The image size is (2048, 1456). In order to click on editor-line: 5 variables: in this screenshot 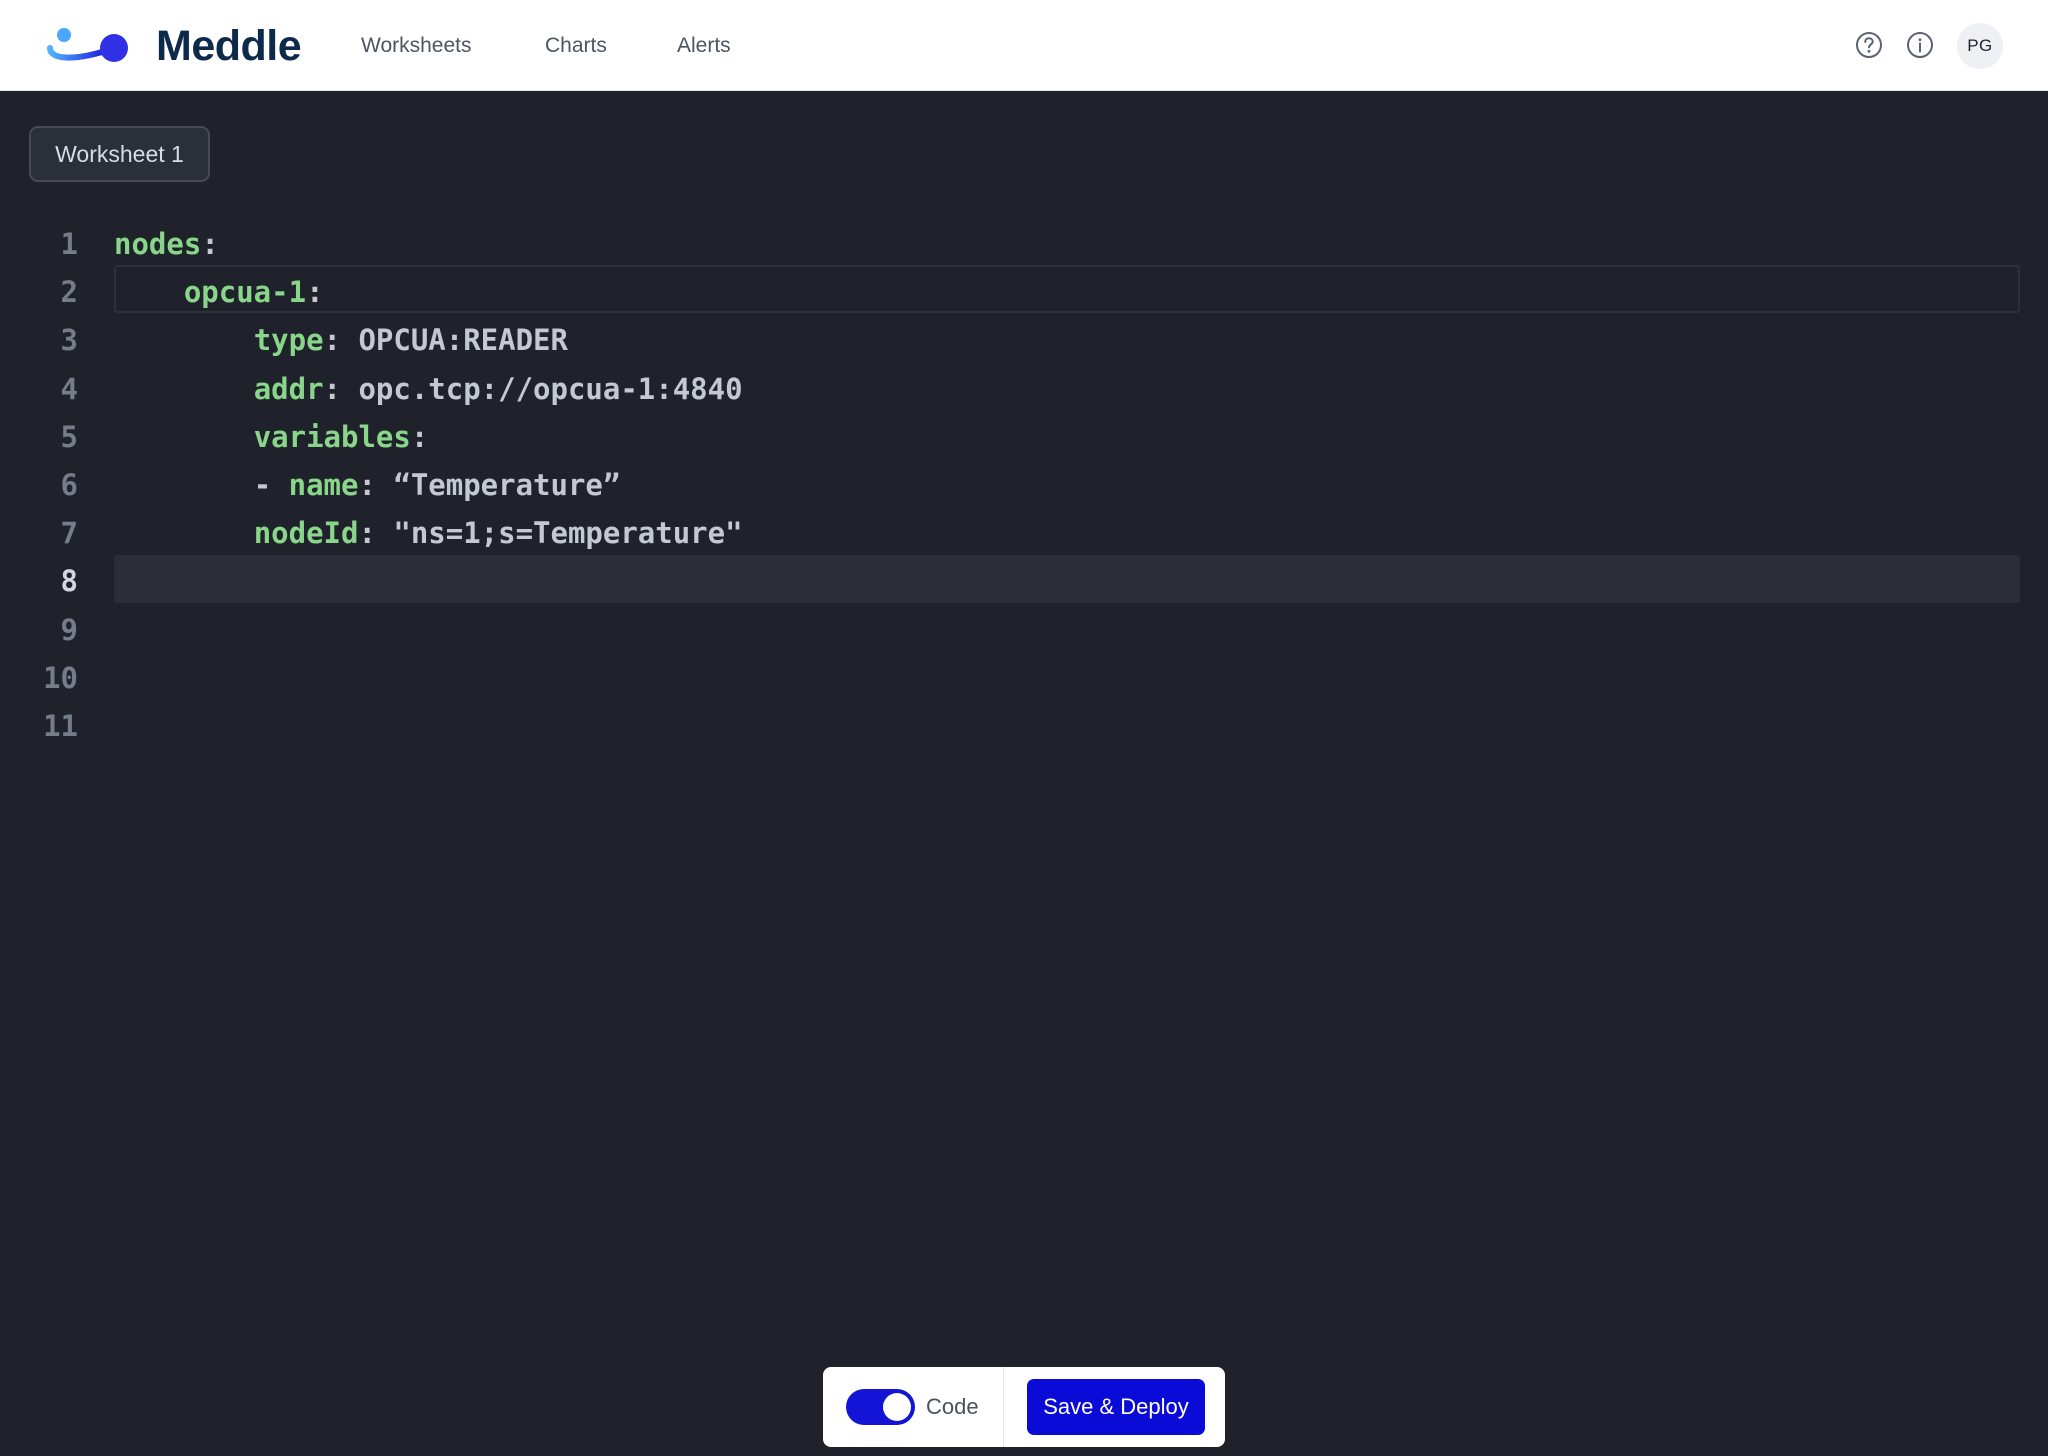, I will do `click(1024, 437)`.